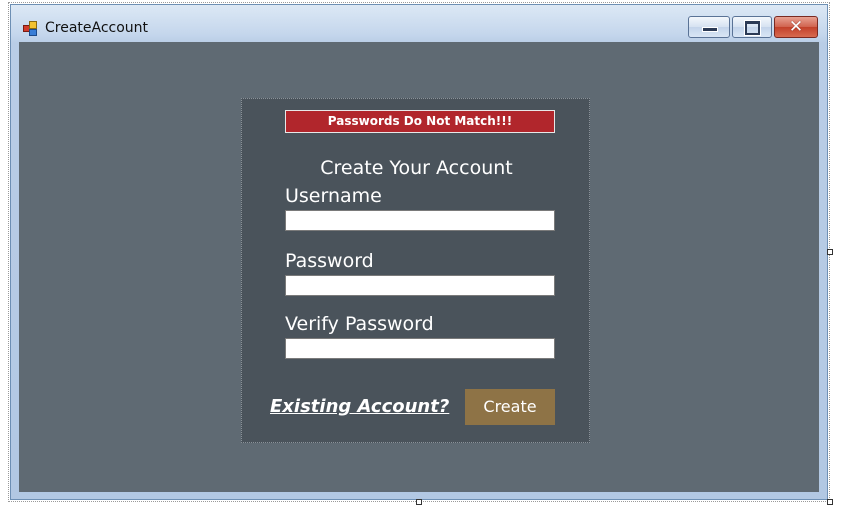 The height and width of the screenshot is (514, 850). Describe the element at coordinates (333, 196) in the screenshot. I see `username-label: Username` at that location.